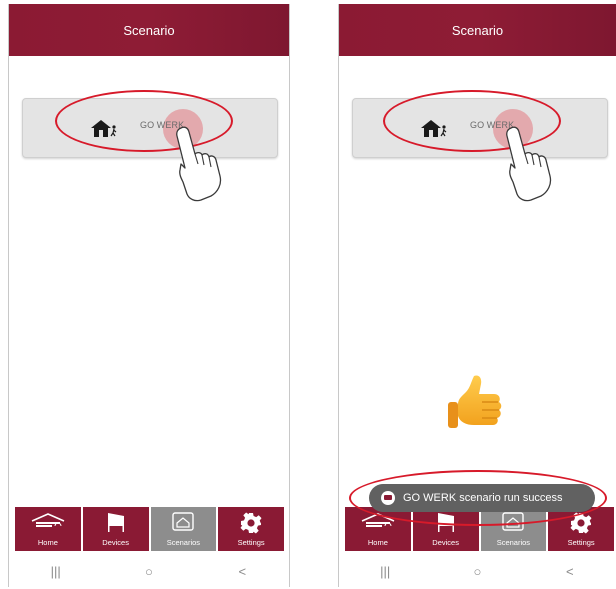 This screenshot has width=616, height=589. What do you see at coordinates (48, 529) in the screenshot?
I see `tab-home: Home` at bounding box center [48, 529].